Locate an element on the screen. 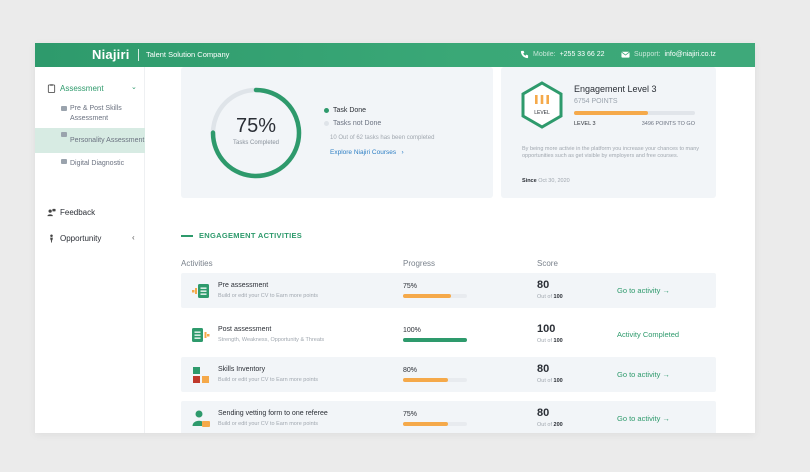 The image size is (810, 472). legend-label-not-done: Tasks not Done is located at coordinates (357, 123).